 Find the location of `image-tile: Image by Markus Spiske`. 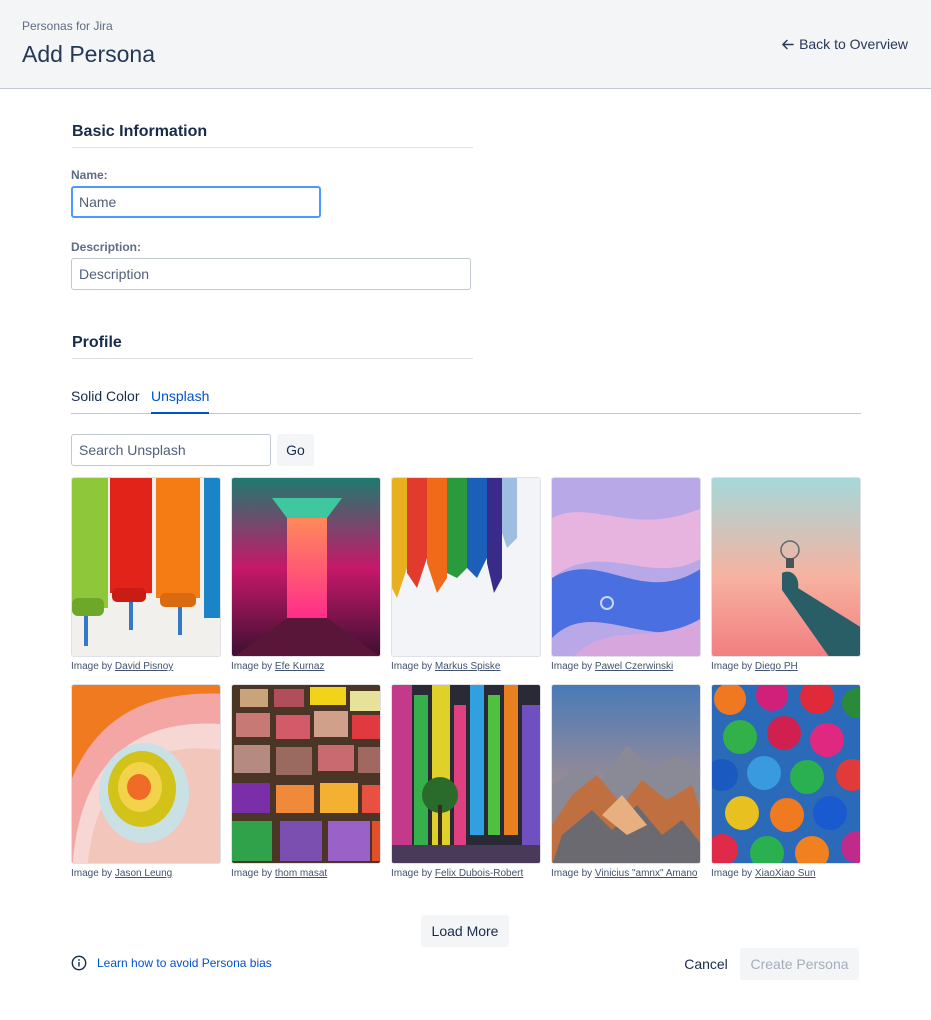

image-tile: Image by Markus Spiske is located at coordinates (466, 575).